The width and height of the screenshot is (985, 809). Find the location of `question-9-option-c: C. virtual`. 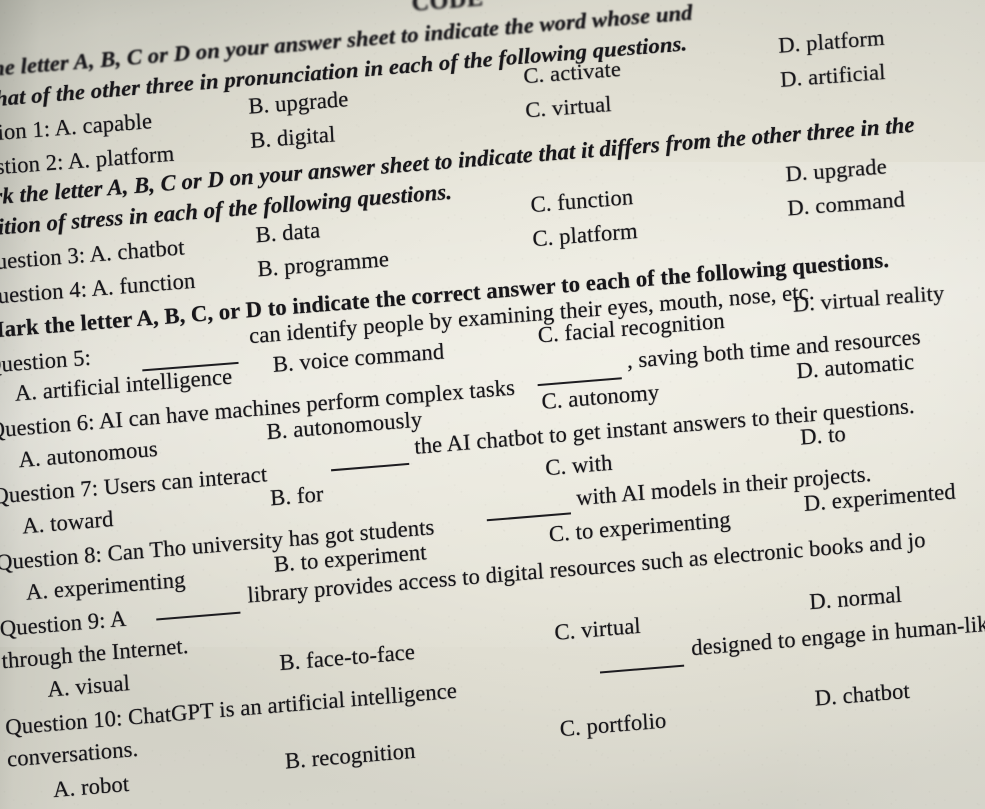

question-9-option-c: C. virtual is located at coordinates (597, 628).